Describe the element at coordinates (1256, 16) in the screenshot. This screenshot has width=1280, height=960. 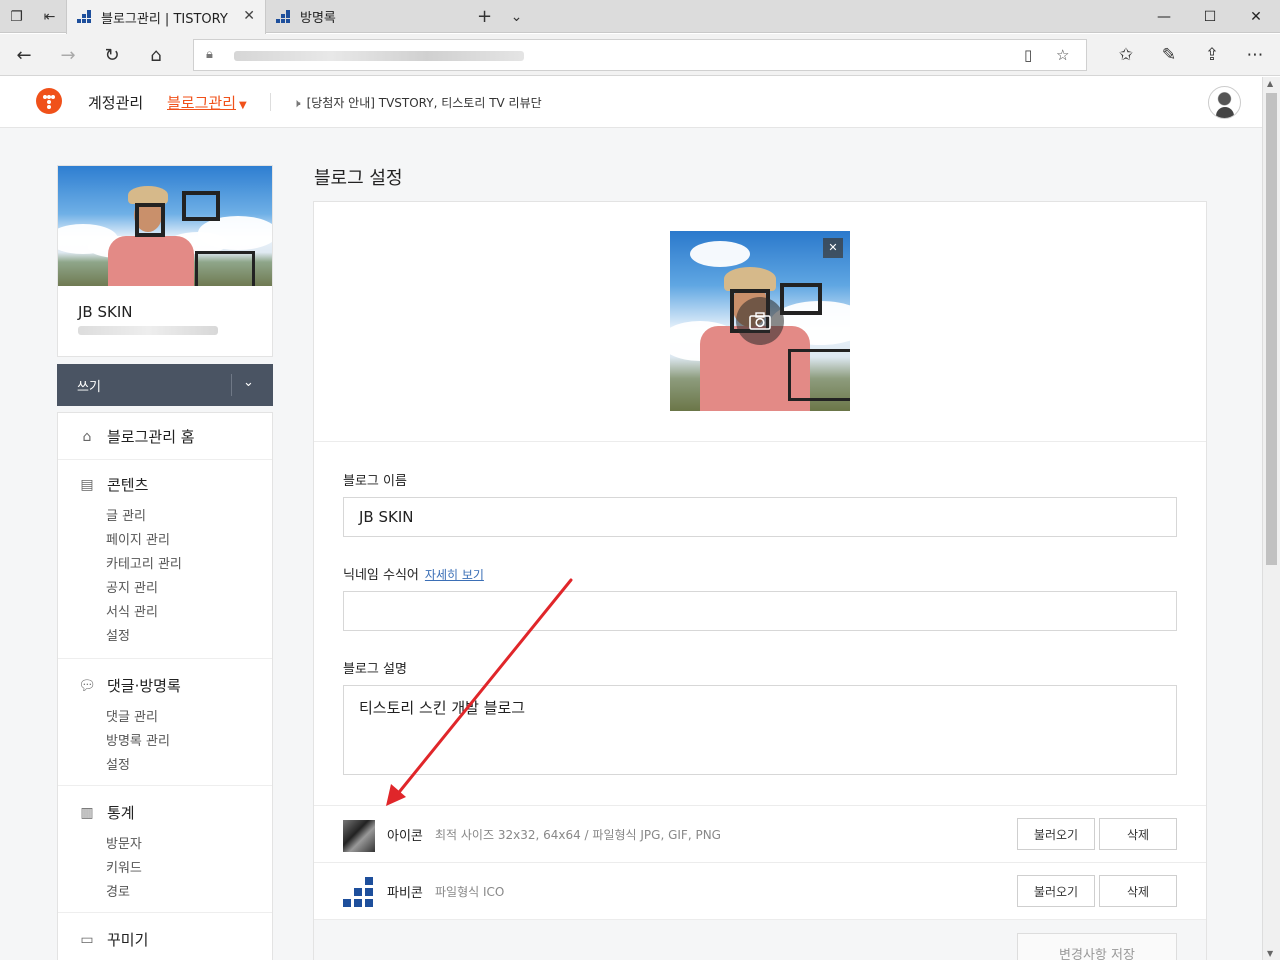
I see `close-window-button: ✕` at that location.